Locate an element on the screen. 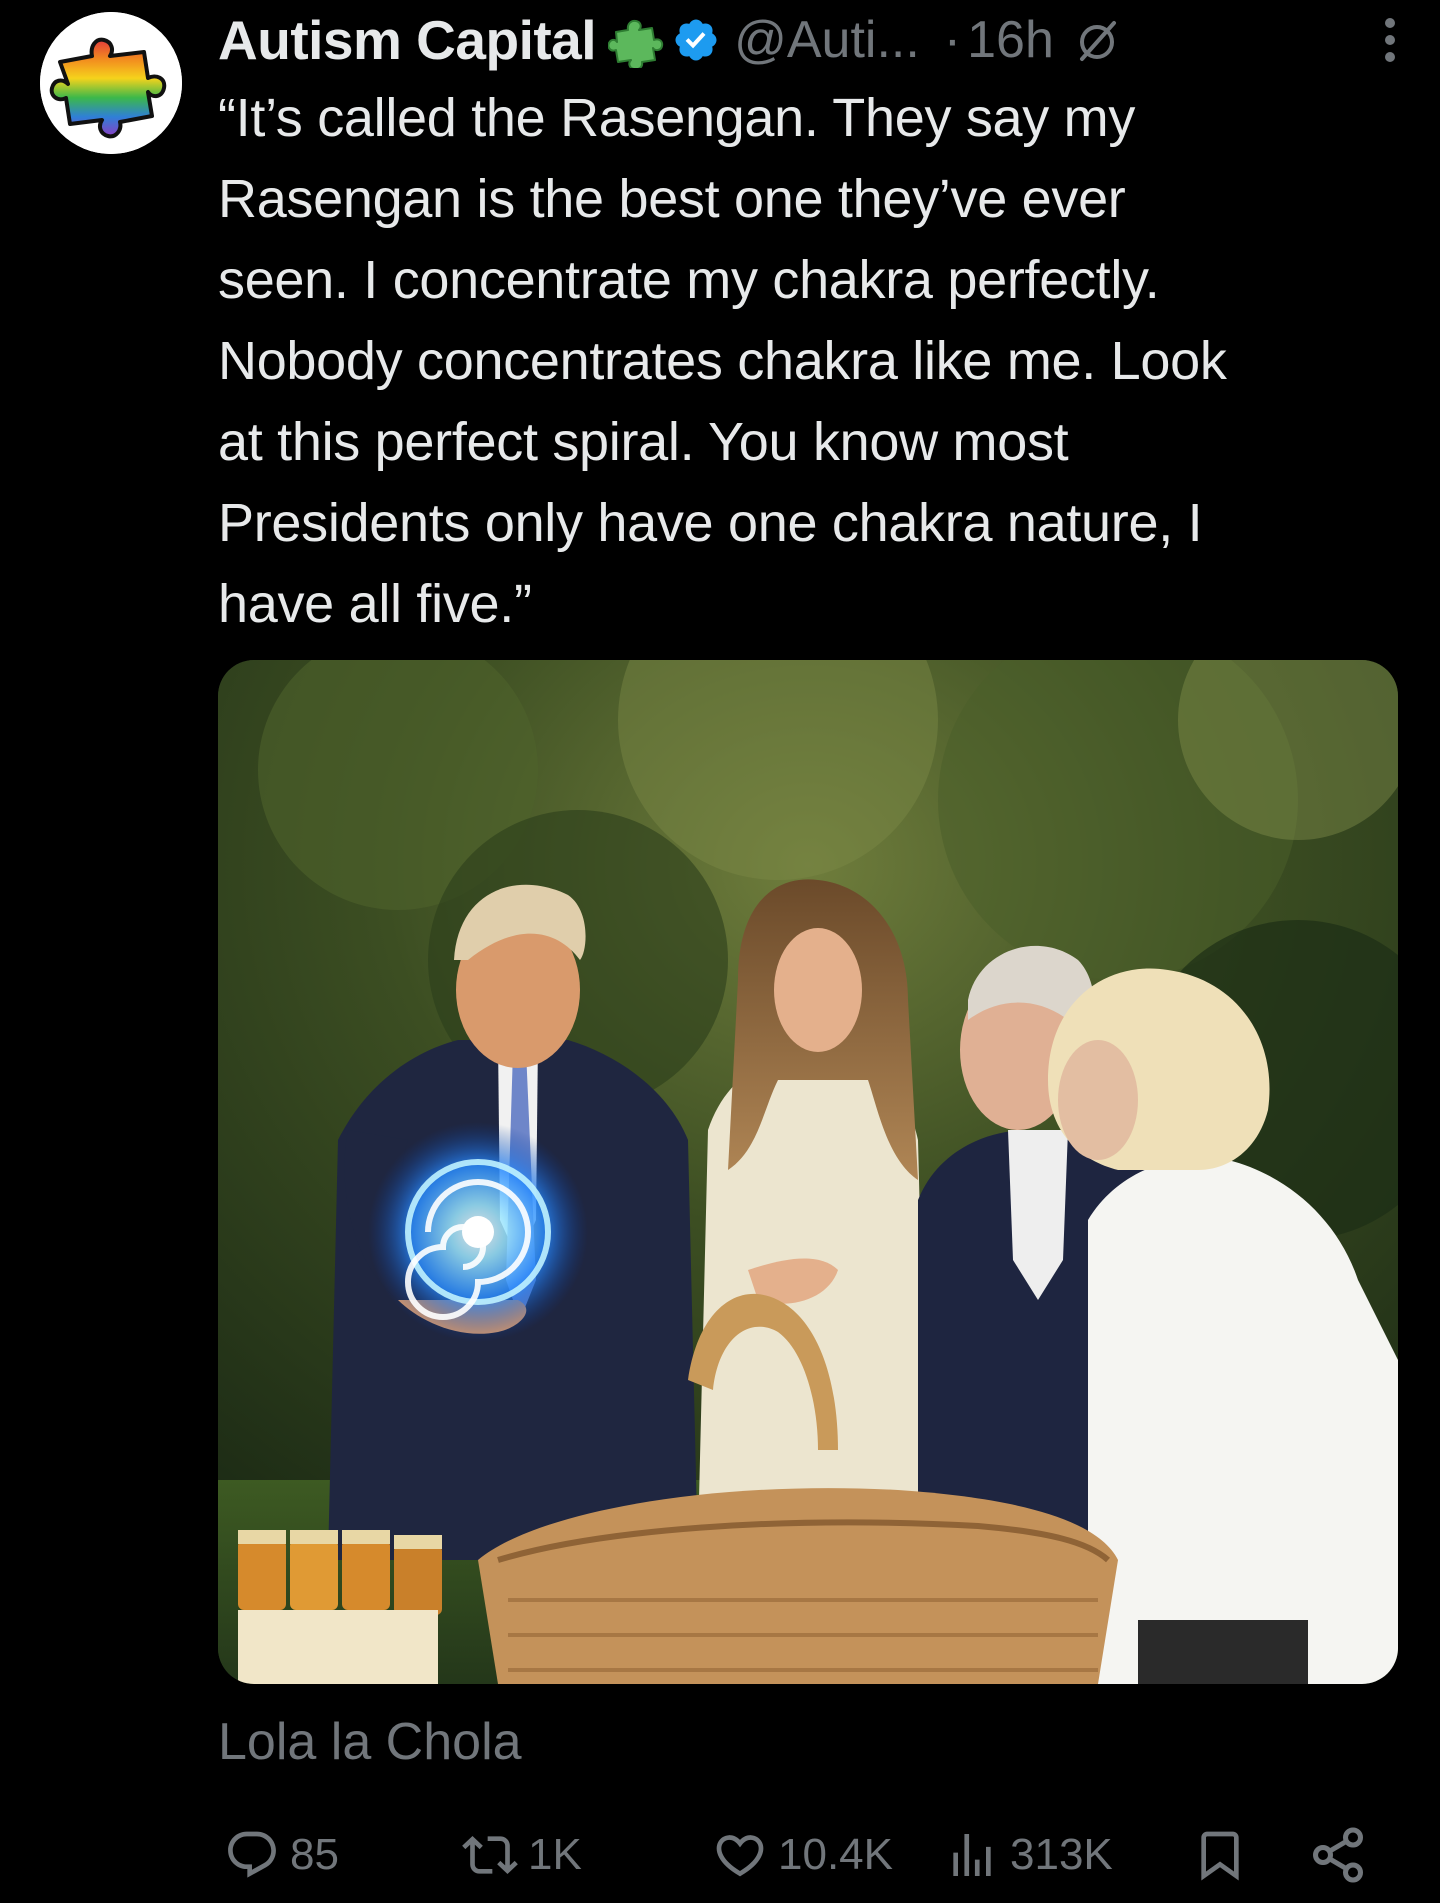 The image size is (1440, 1903). view-count: 313K is located at coordinates (1061, 1854).